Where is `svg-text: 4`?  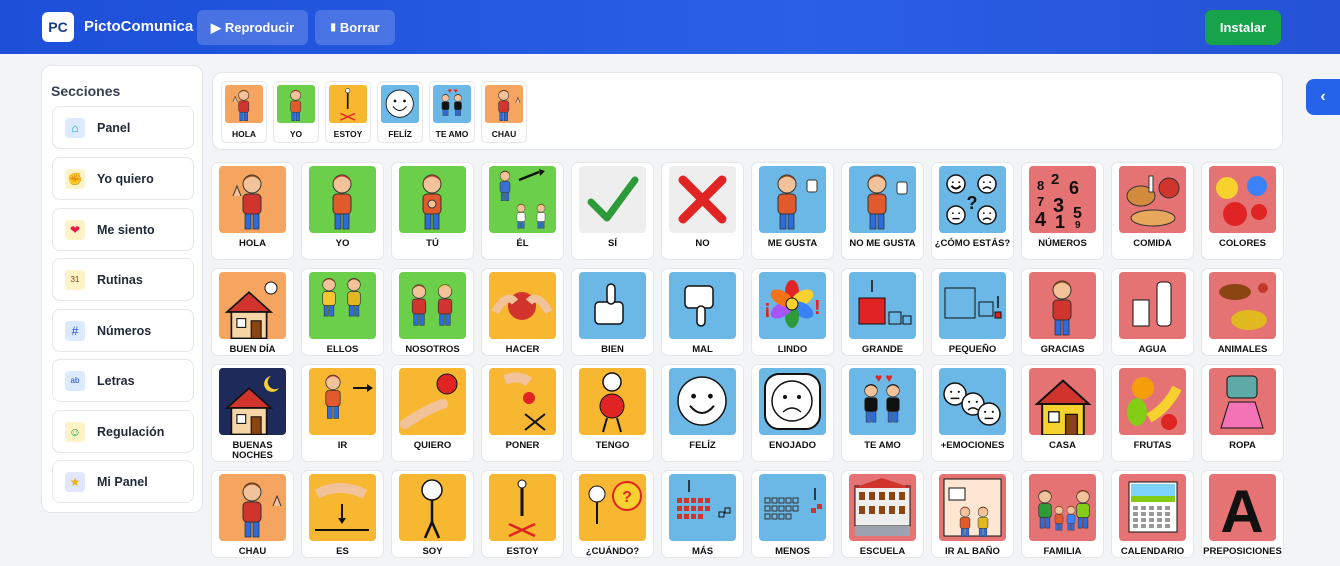
svg-text: 4 is located at coordinates (1041, 220).